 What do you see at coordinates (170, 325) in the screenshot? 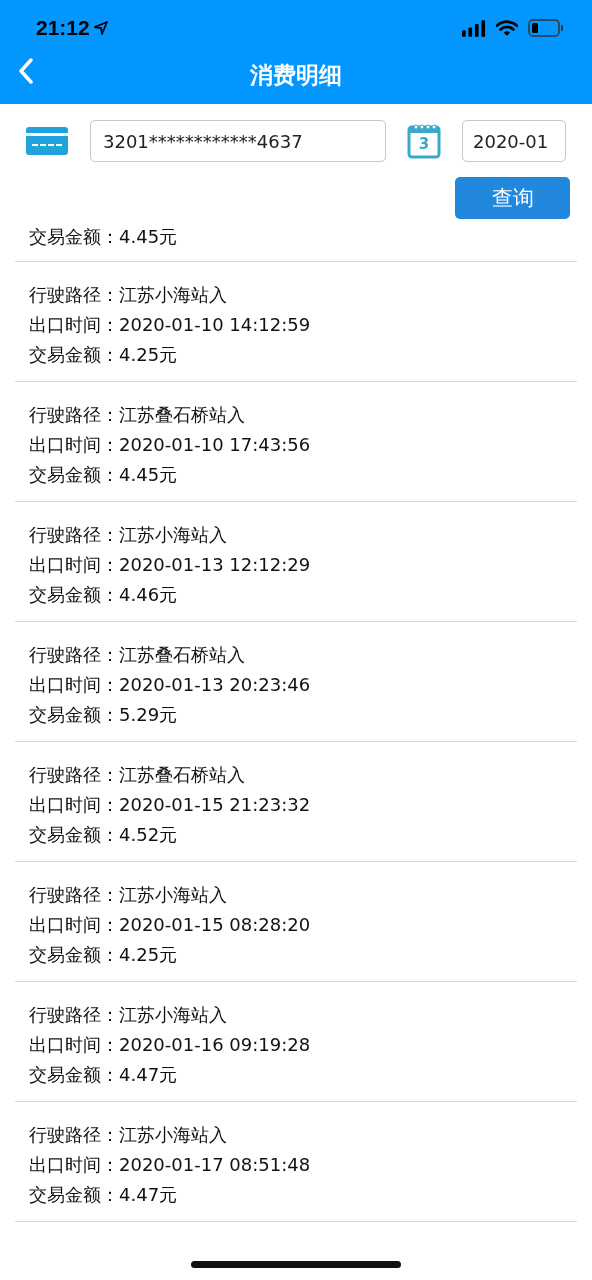
I see `record-text: 出口时间：2020-01-10 14:12:59` at bounding box center [170, 325].